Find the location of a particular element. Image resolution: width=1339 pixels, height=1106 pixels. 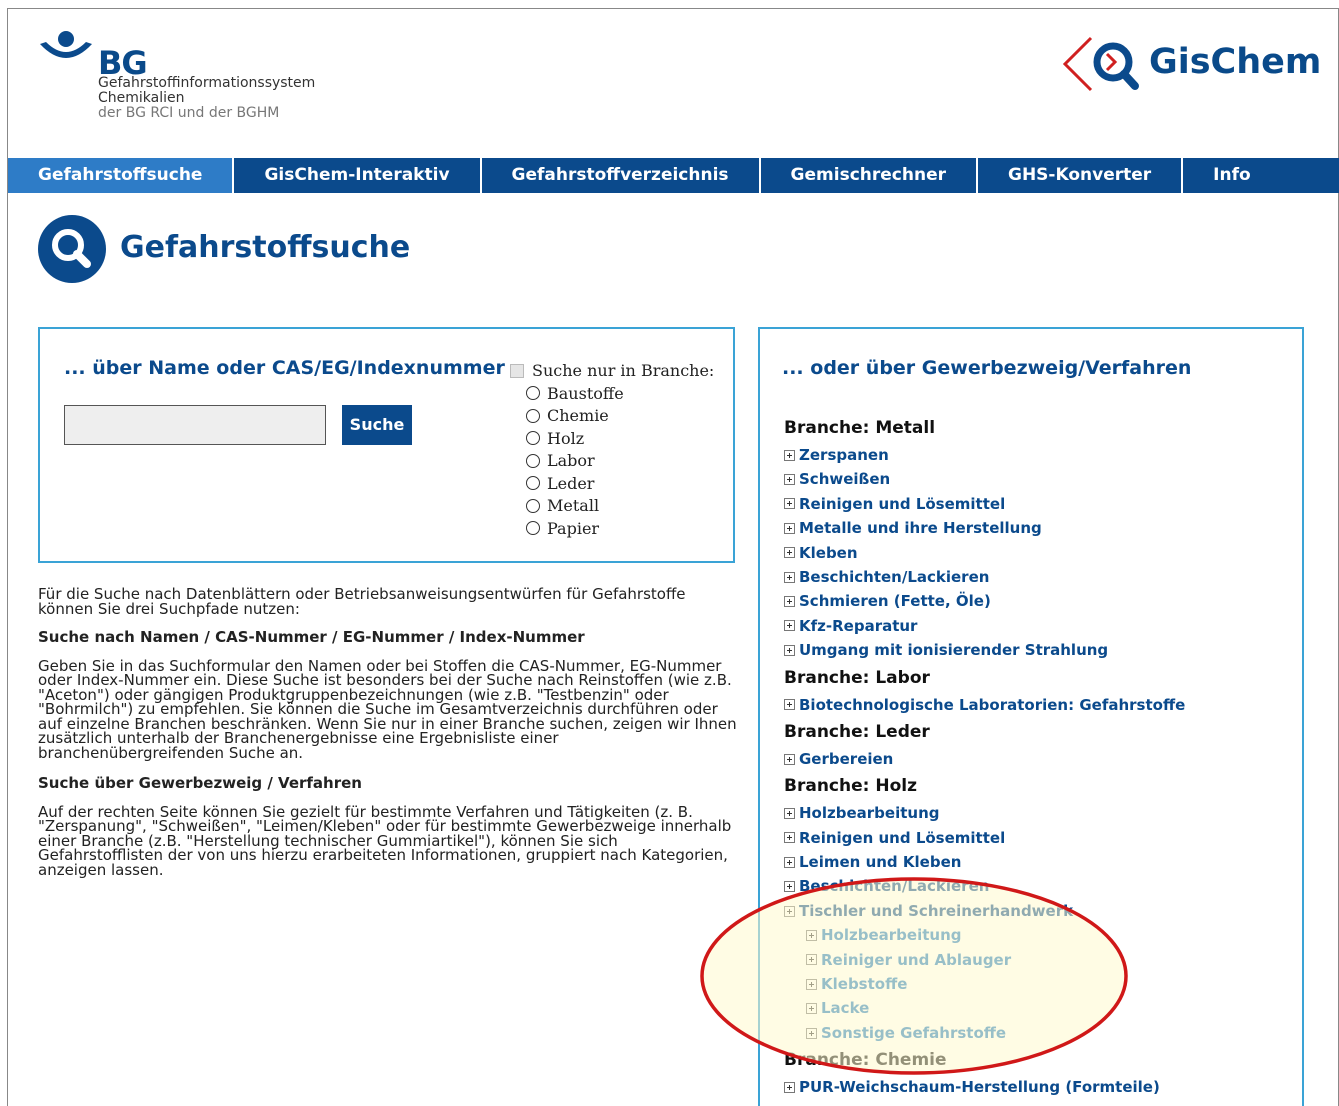

gischem-logo-text: GisChem is located at coordinates (1235, 62).